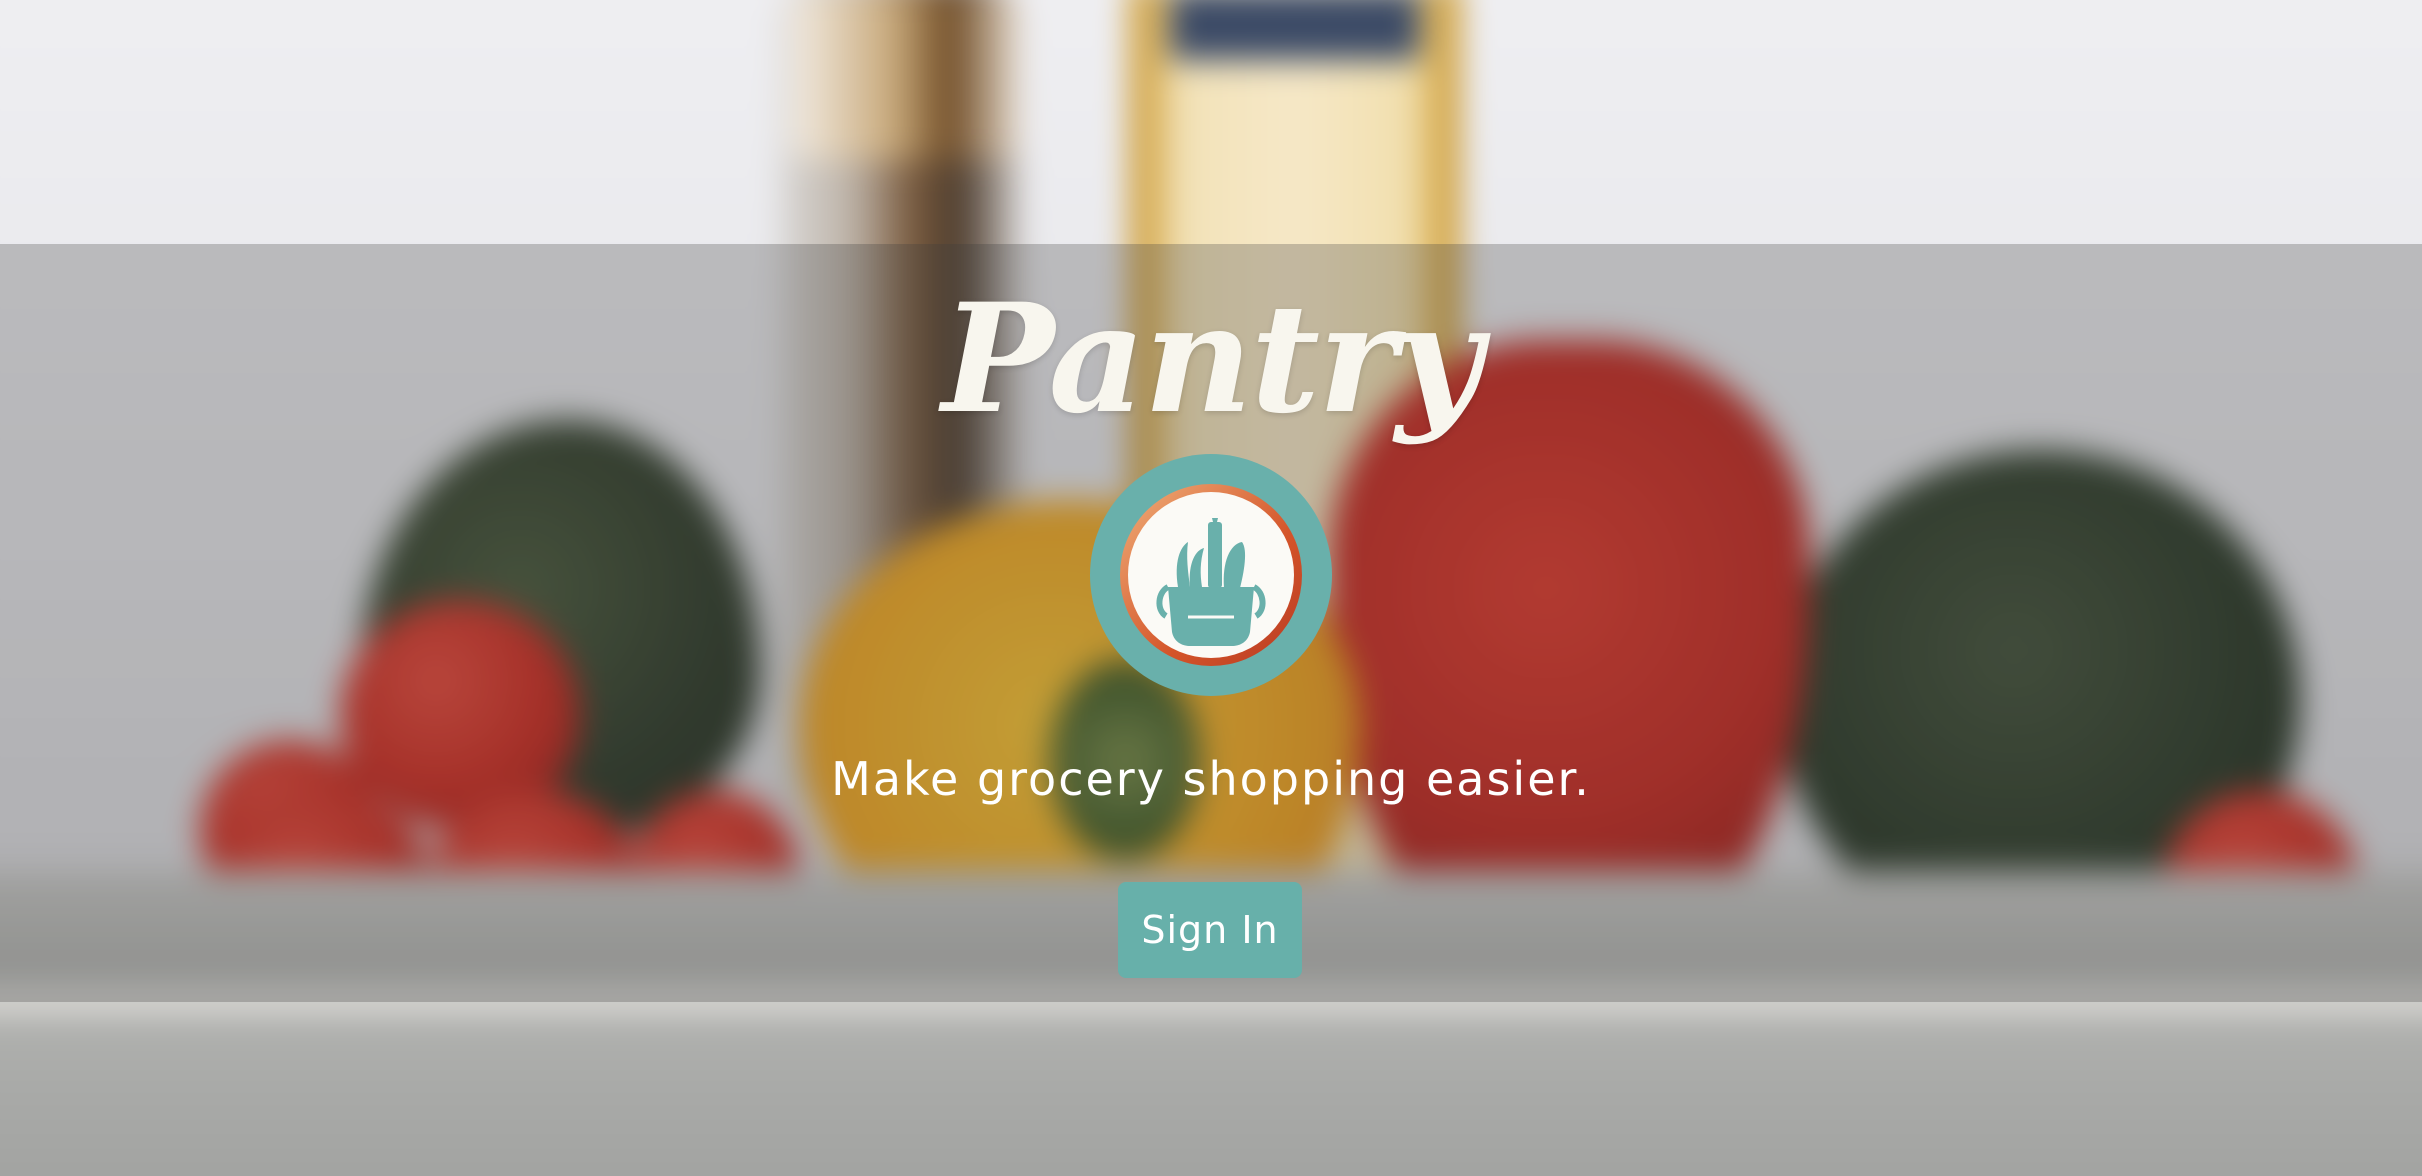 The width and height of the screenshot is (2422, 1176). Describe the element at coordinates (1212, 359) in the screenshot. I see `brand-title: Pantry` at that location.